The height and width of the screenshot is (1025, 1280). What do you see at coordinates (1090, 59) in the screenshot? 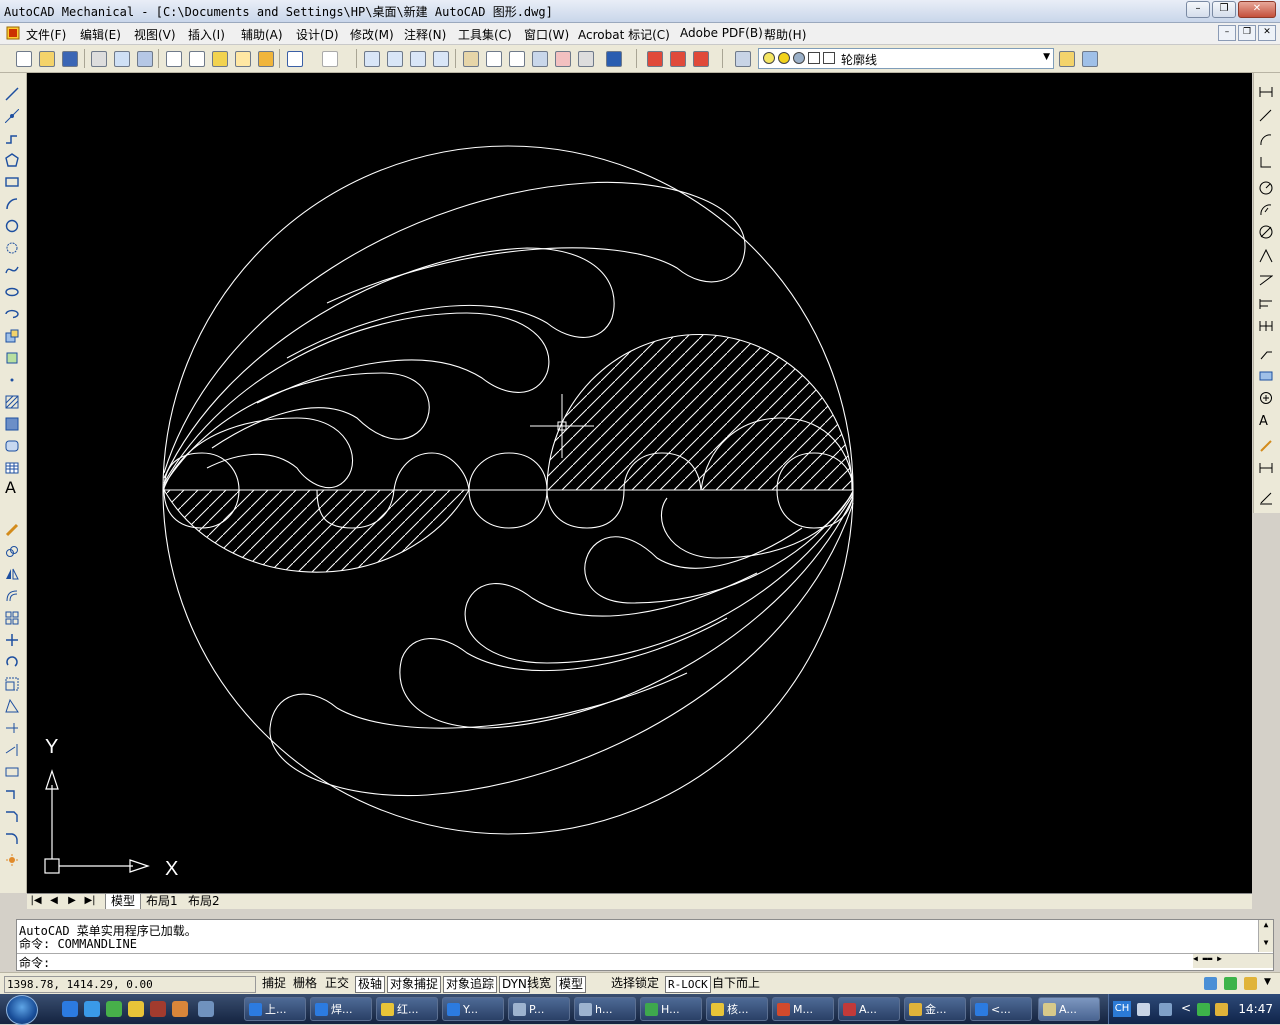
I see `layer-states-icon` at bounding box center [1090, 59].